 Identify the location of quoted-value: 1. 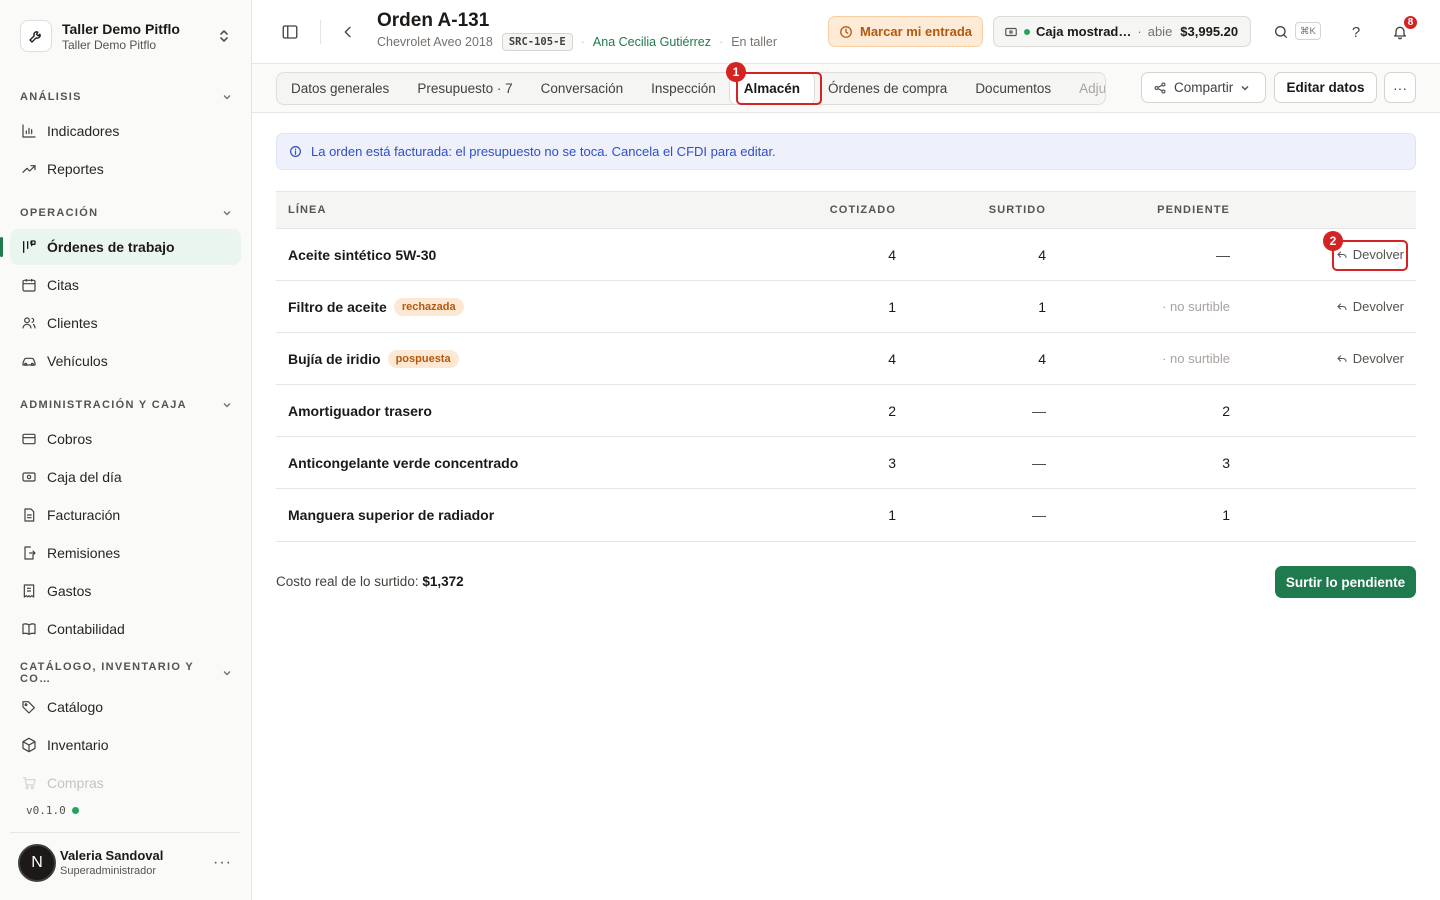
(892, 306).